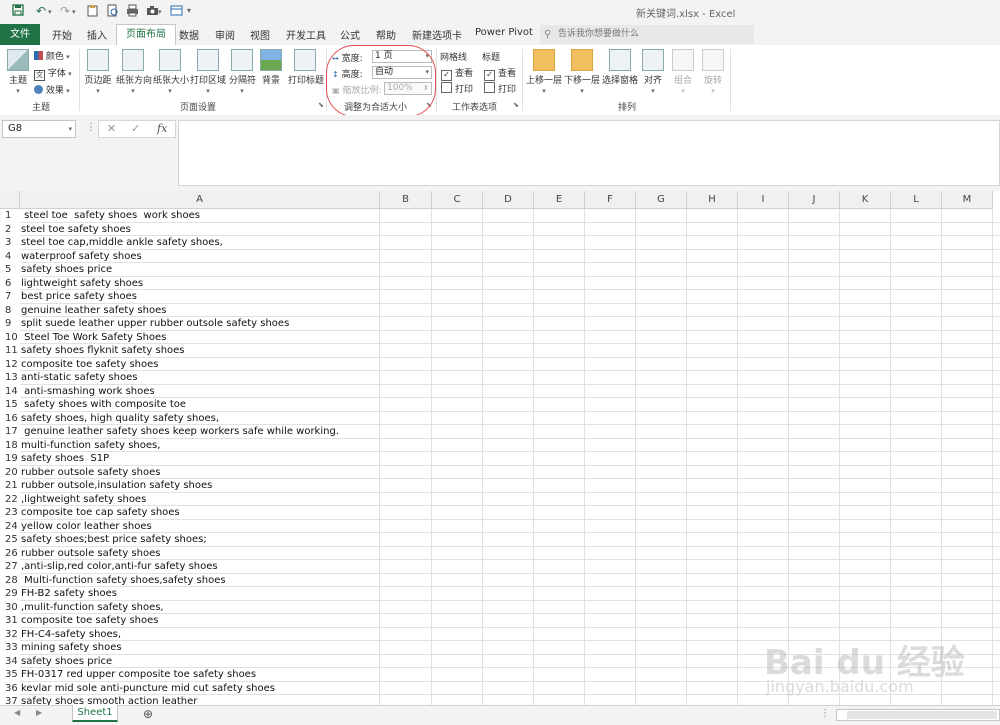  I want to click on cell-a: safety shoes, high quality safety shoes,, so click(119, 419).